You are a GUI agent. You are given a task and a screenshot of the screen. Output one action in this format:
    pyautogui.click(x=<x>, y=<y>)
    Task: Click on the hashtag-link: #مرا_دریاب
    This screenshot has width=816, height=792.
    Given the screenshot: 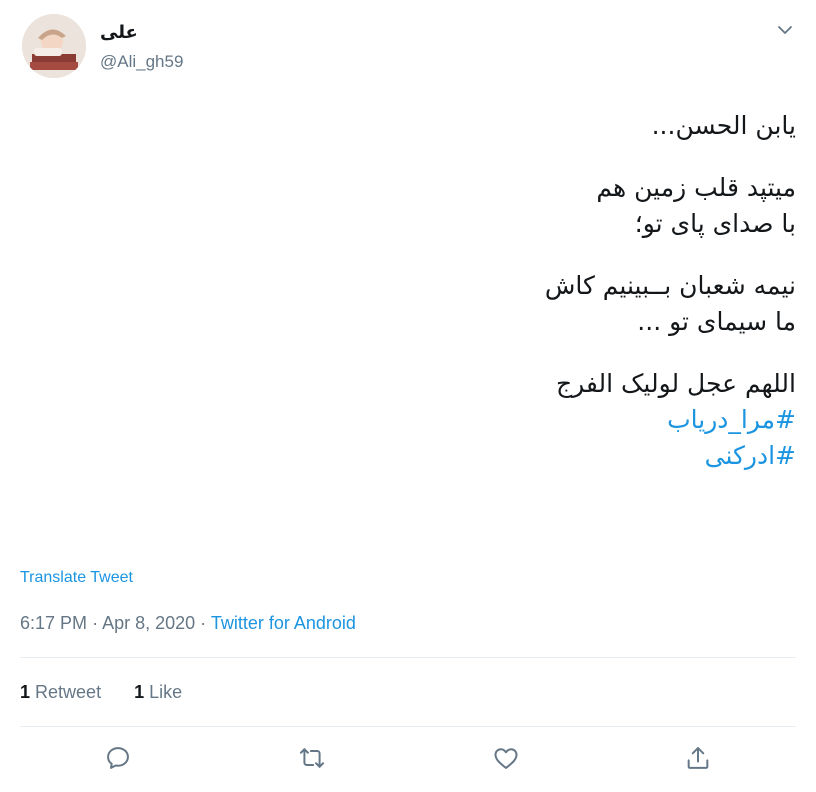 What is the action you would take?
    pyautogui.click(x=516, y=420)
    